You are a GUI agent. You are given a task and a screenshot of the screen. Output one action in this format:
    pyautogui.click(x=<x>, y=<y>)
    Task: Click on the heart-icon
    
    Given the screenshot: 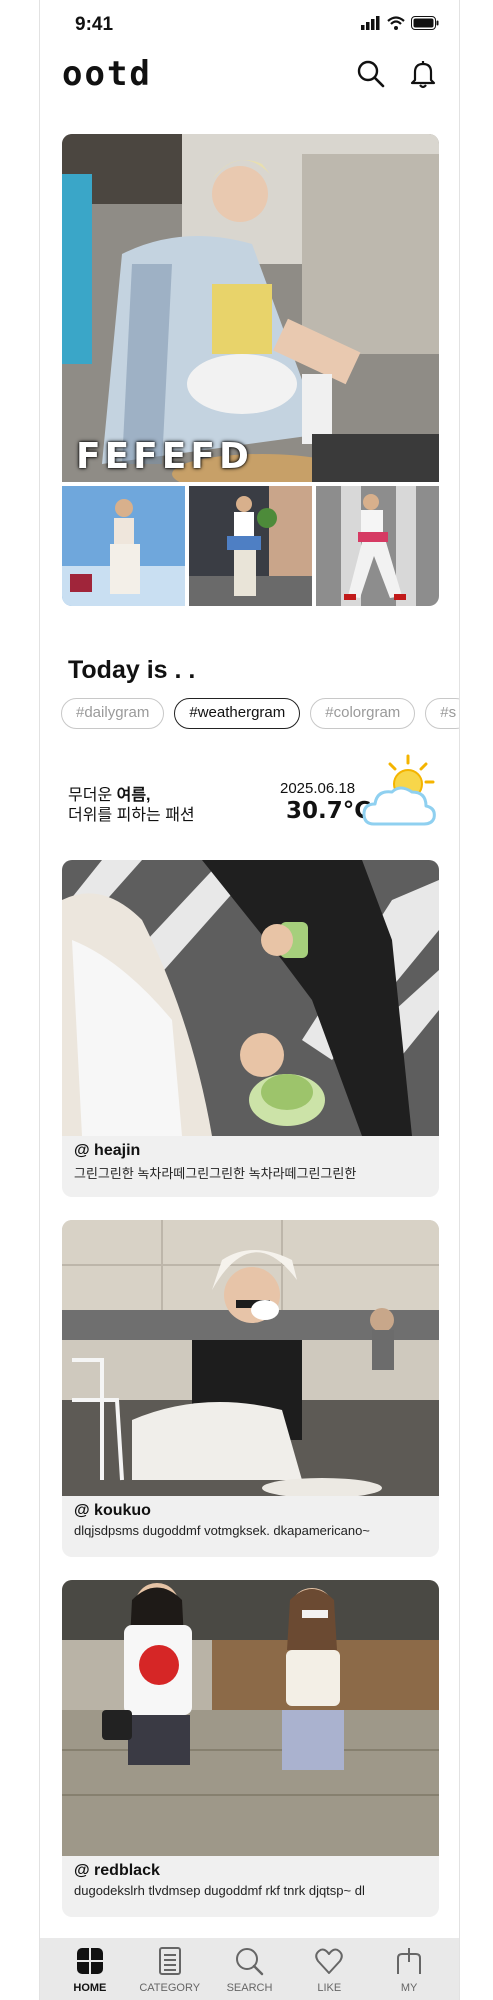 What is the action you would take?
    pyautogui.click(x=329, y=1961)
    